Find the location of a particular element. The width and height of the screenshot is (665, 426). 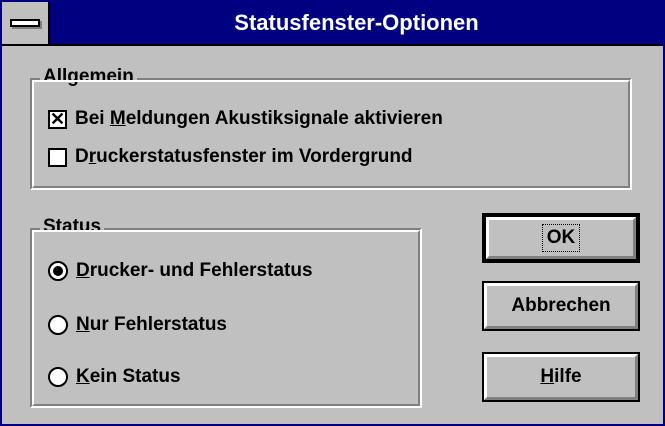

radio-printer-and-error is located at coordinates (58, 271).